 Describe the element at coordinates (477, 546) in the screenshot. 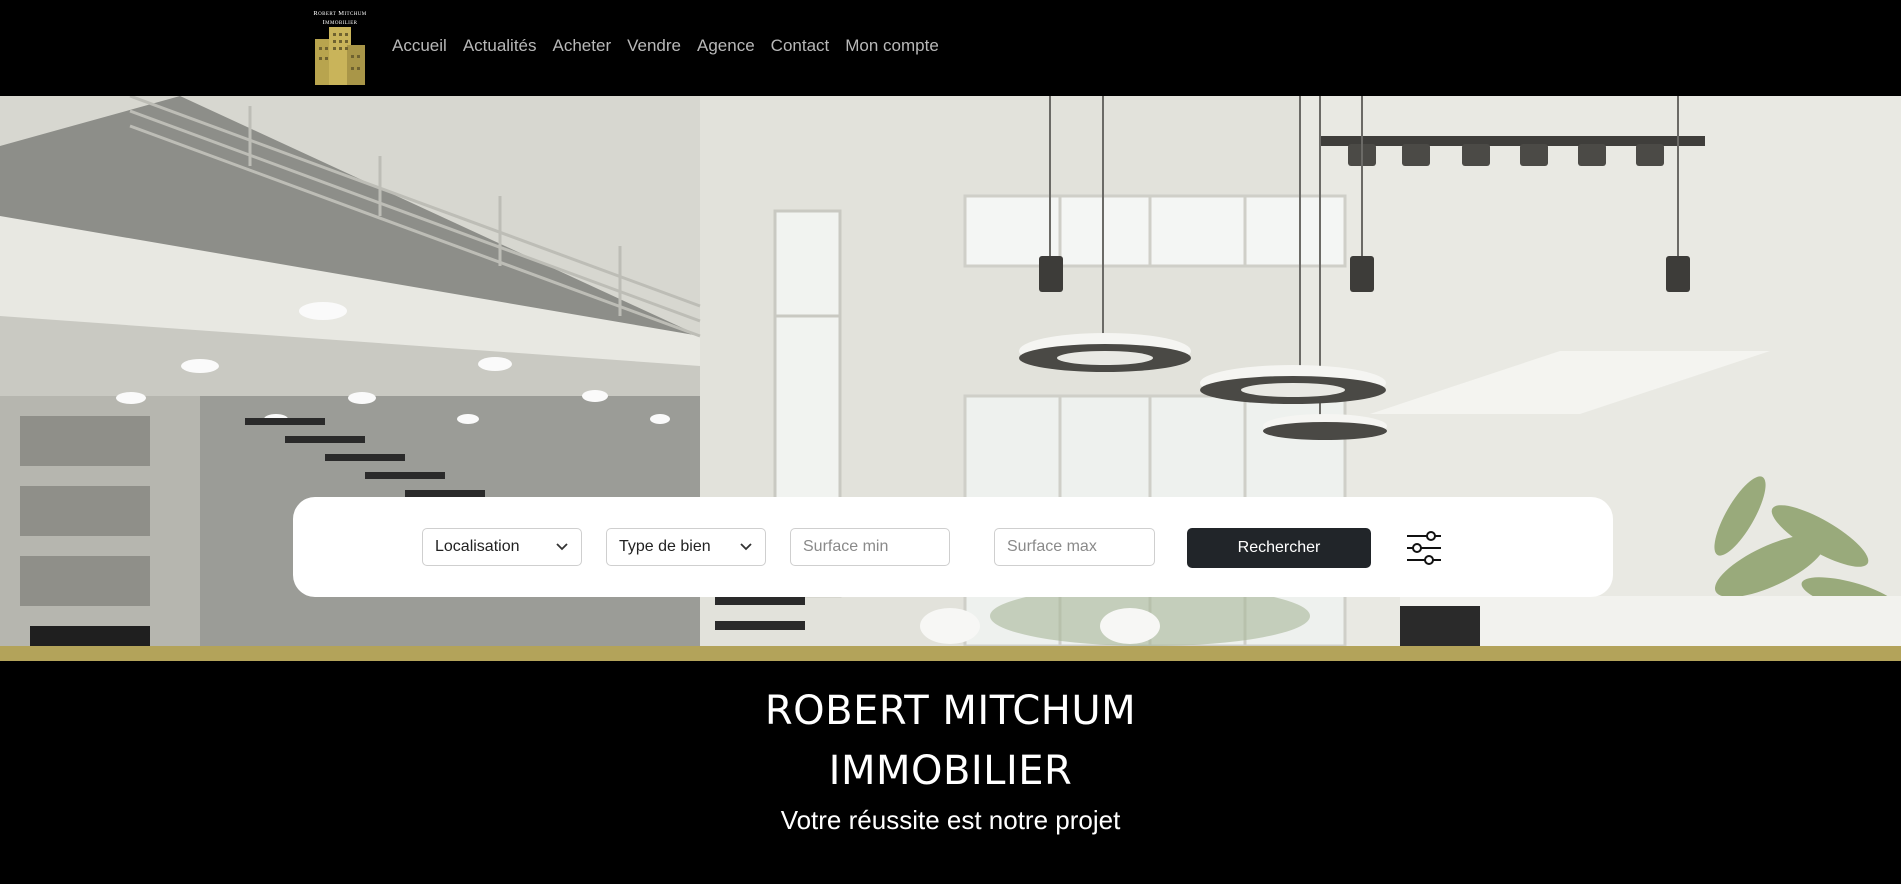

I see `location-select-value: Localisation` at that location.